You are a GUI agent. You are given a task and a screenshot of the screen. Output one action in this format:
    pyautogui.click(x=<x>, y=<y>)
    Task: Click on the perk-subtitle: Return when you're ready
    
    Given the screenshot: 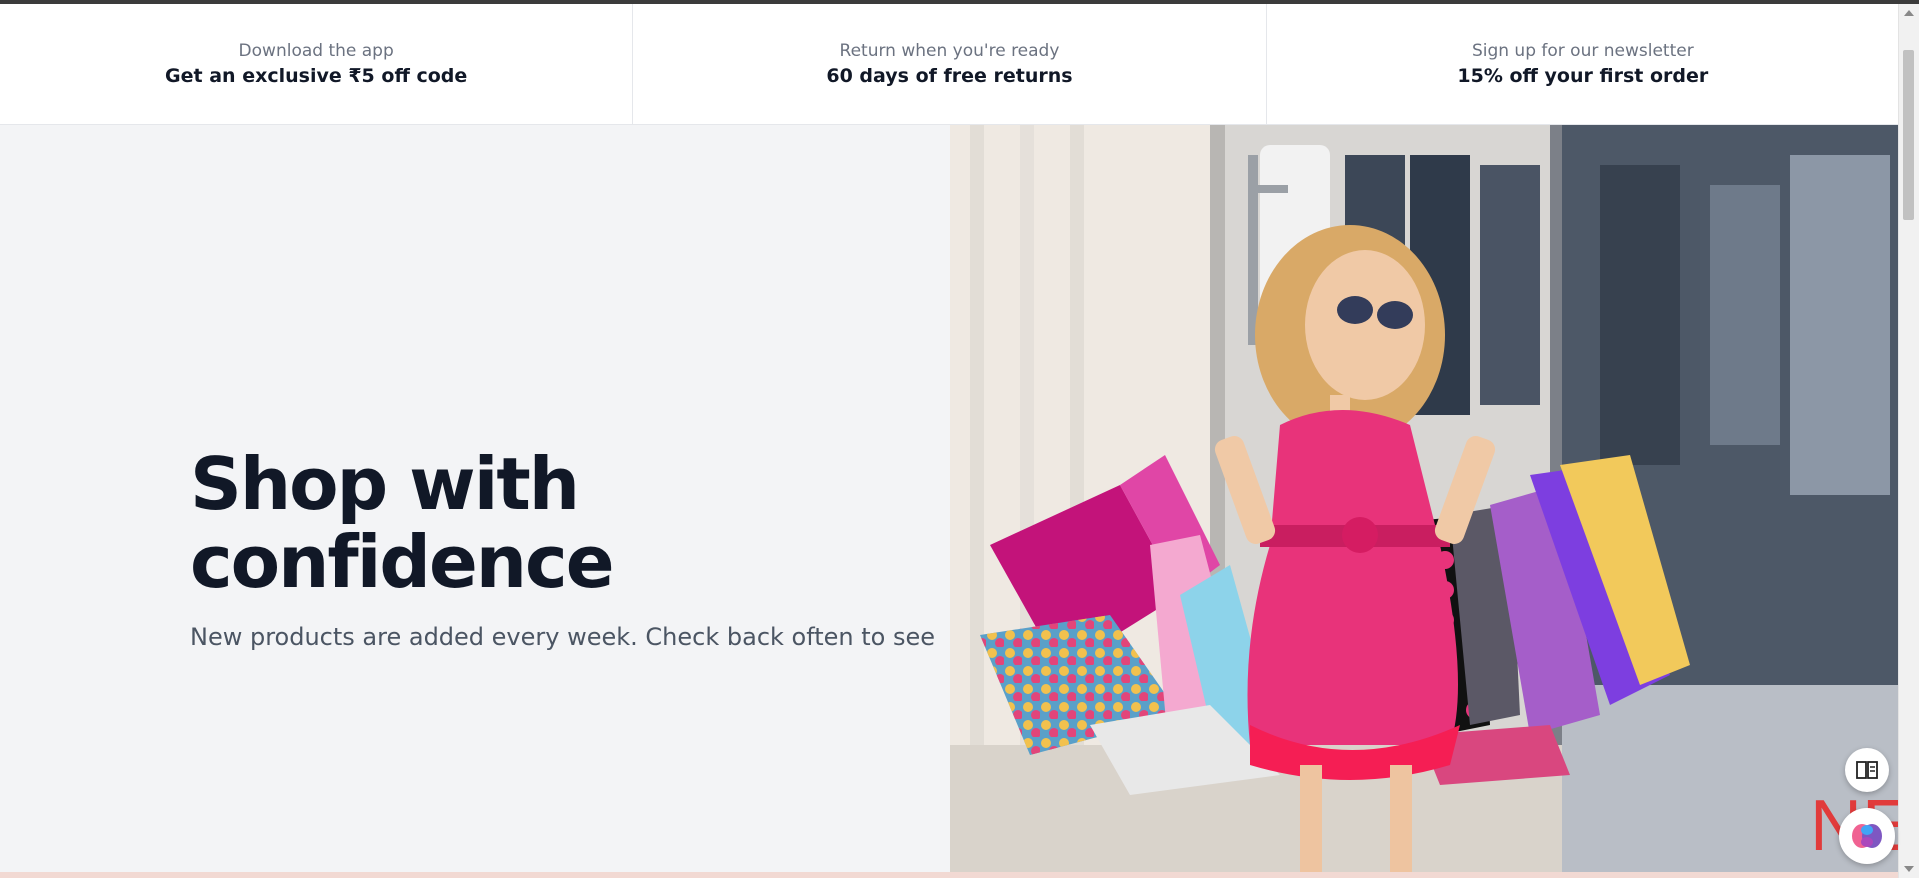 What is the action you would take?
    pyautogui.click(x=949, y=51)
    